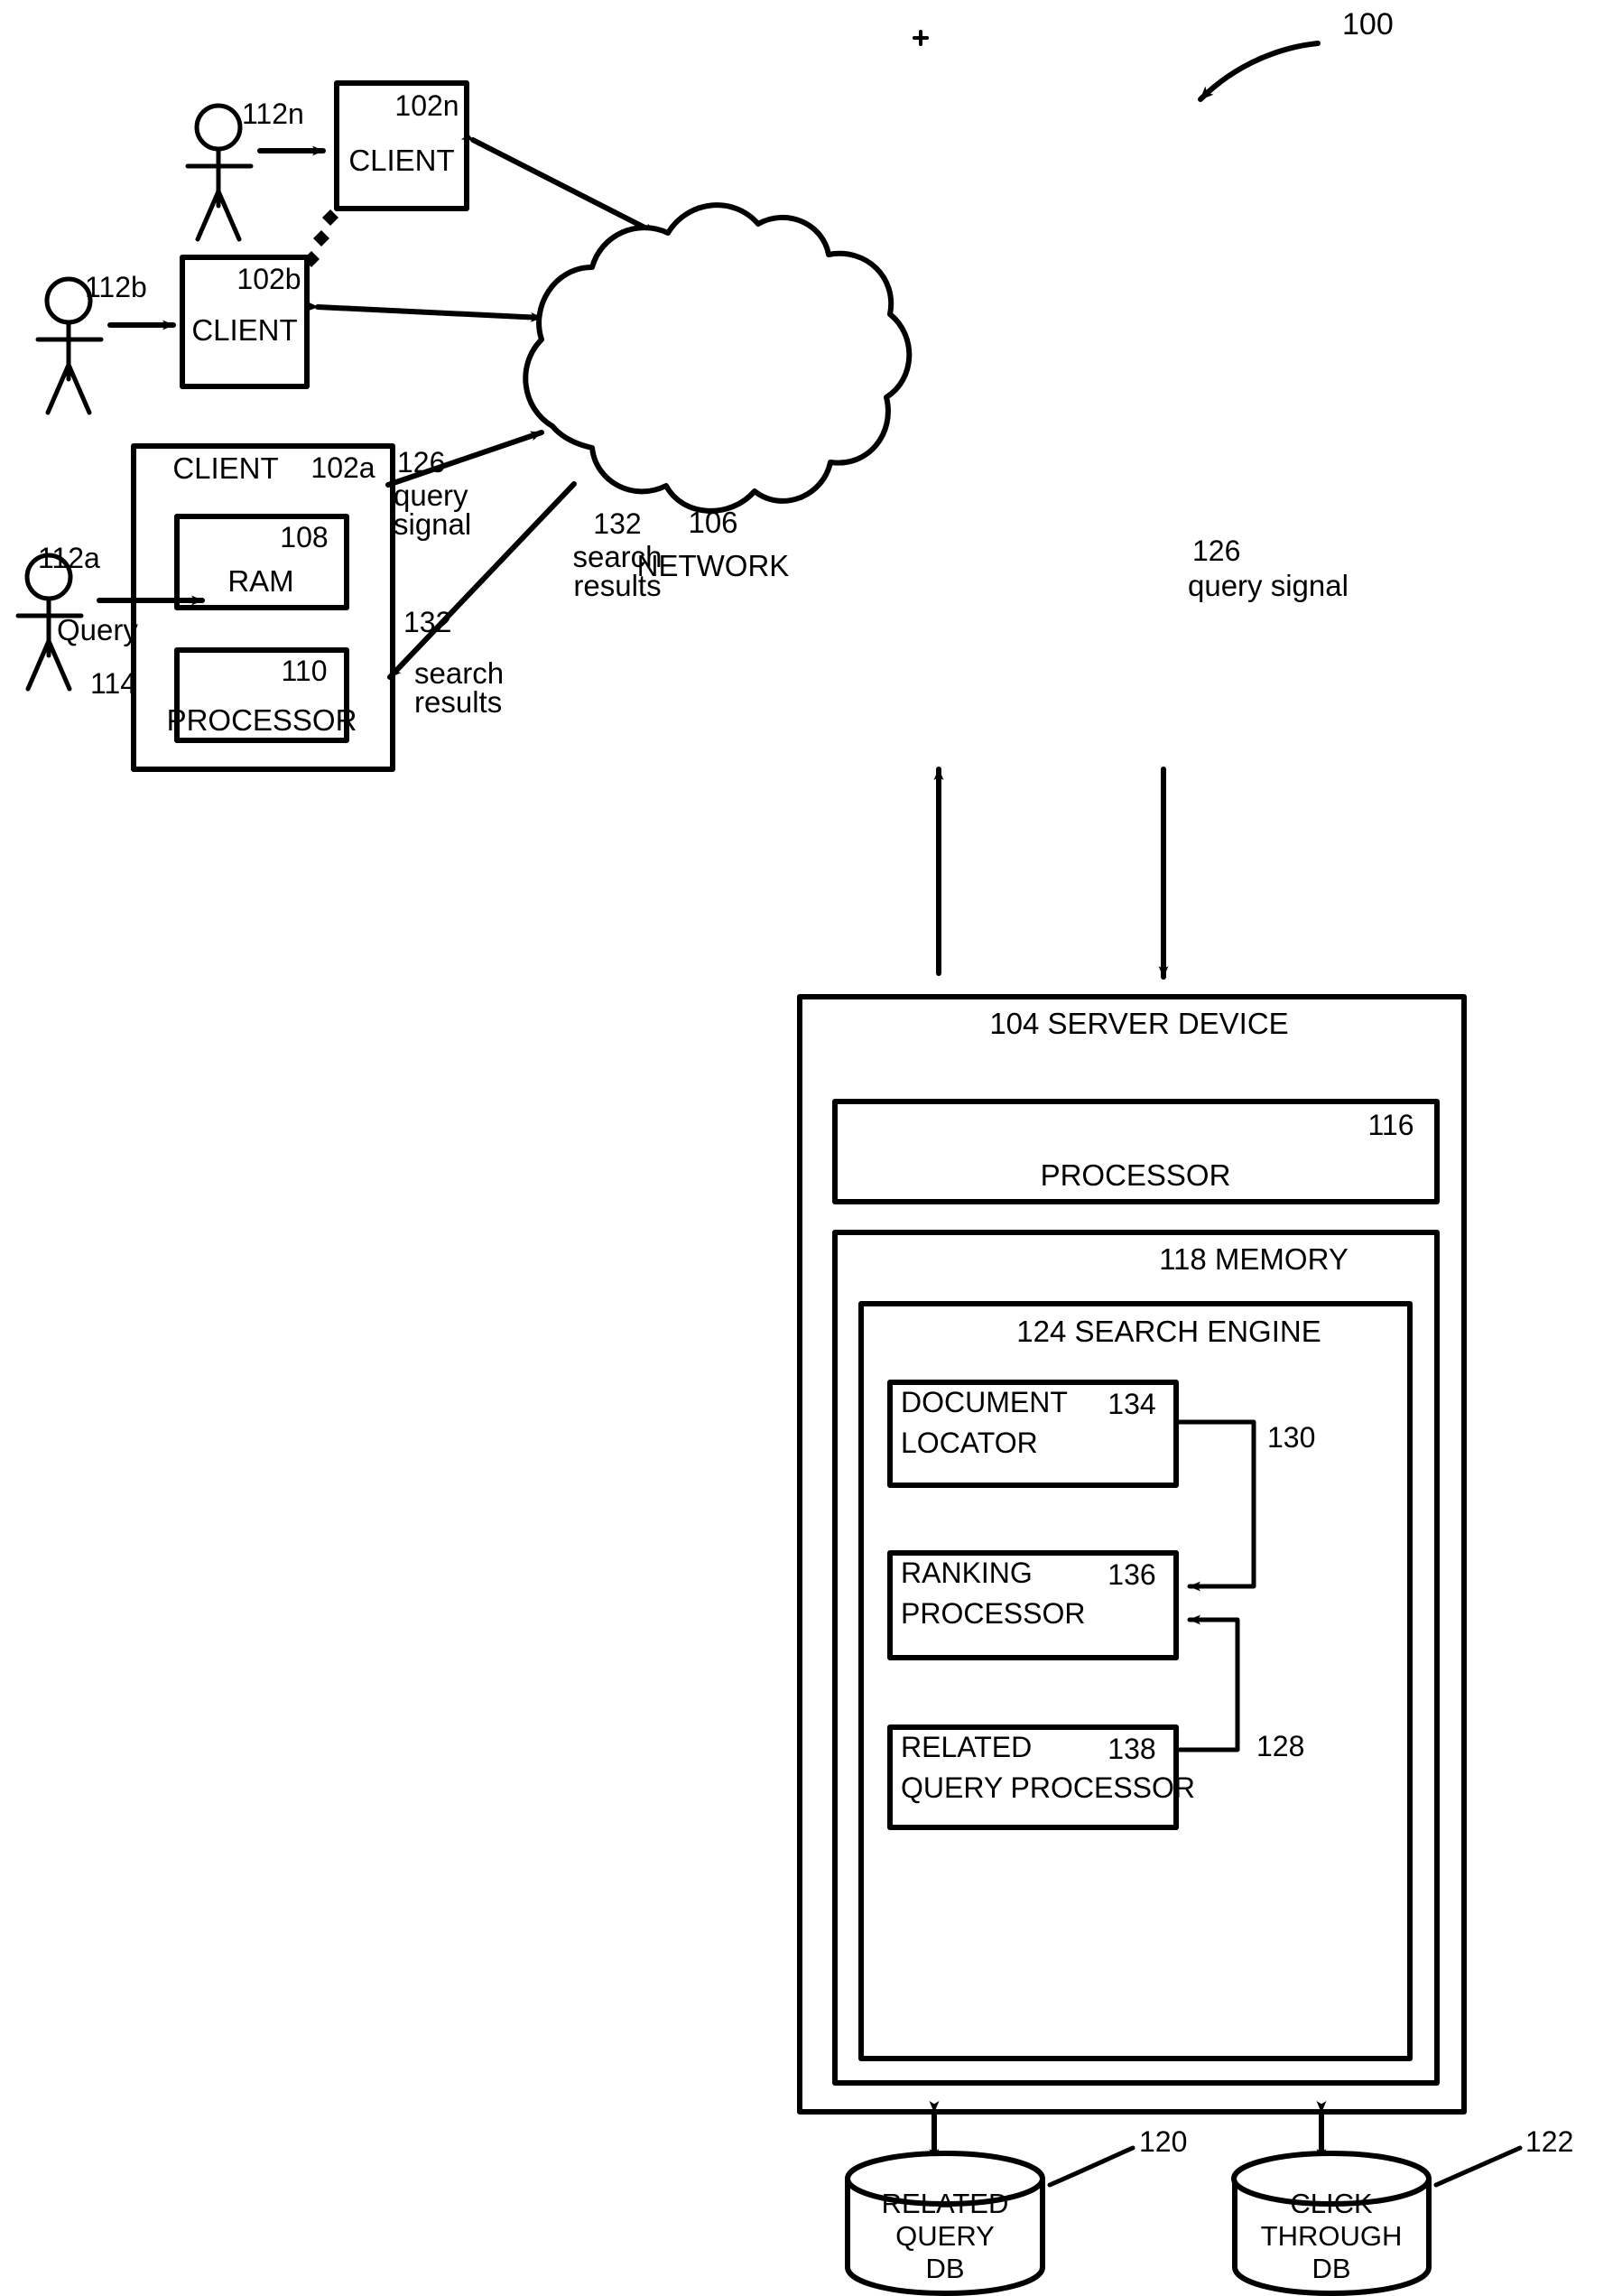  Describe the element at coordinates (945, 2203) in the screenshot. I see `related-query-db-line1: RELATED` at that location.